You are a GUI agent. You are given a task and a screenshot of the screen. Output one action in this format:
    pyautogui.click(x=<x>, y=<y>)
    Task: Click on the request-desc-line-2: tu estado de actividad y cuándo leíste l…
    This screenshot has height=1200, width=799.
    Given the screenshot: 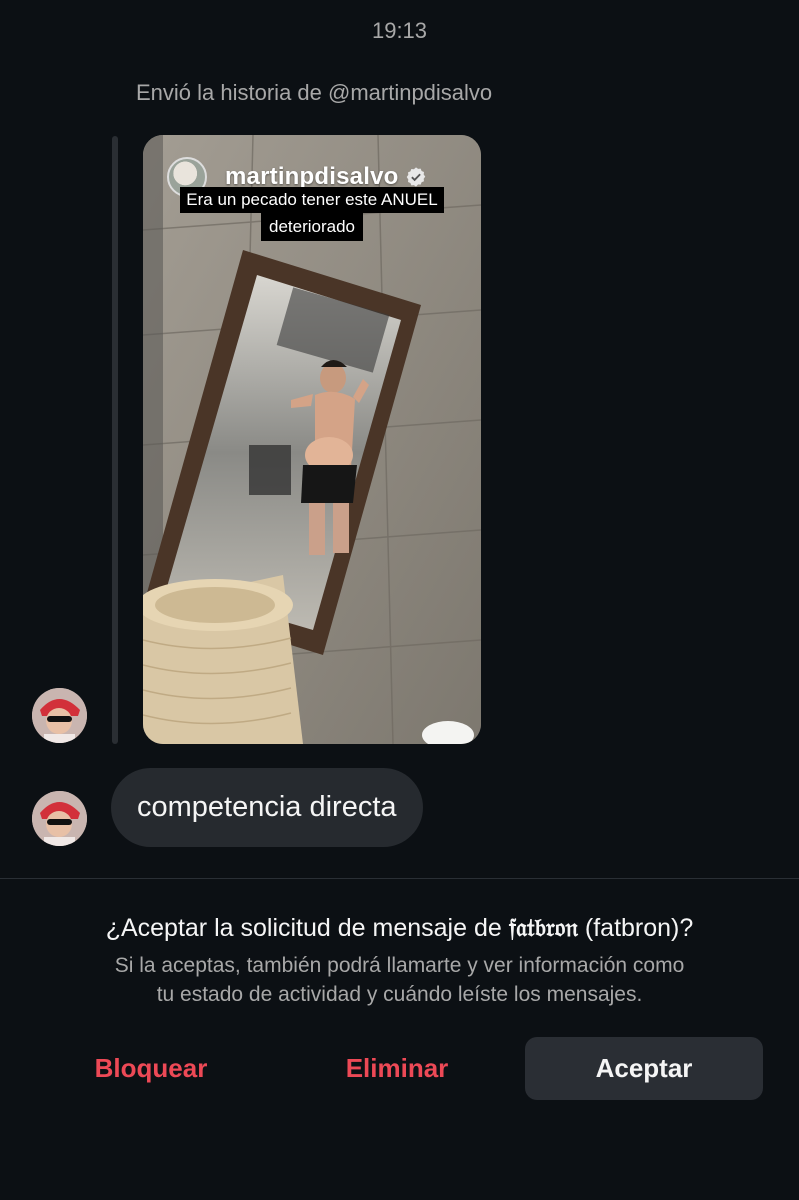 What is the action you would take?
    pyautogui.click(x=399, y=994)
    